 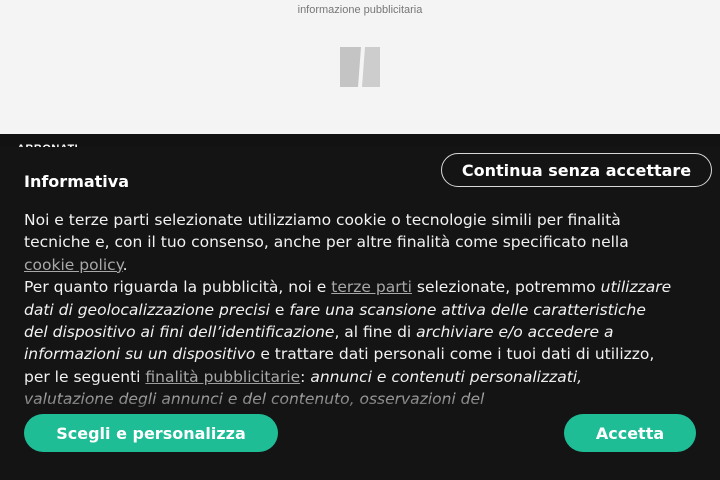 What do you see at coordinates (73, 265) in the screenshot?
I see `cookie-policy-link: cookie policy` at bounding box center [73, 265].